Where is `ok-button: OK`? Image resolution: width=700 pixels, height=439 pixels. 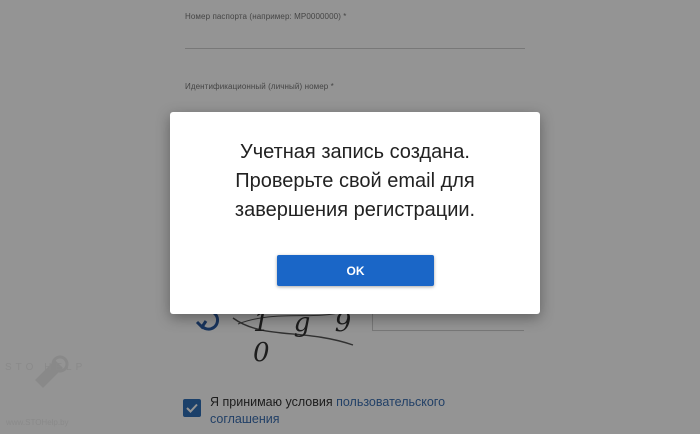
ok-button: OK is located at coordinates (355, 270).